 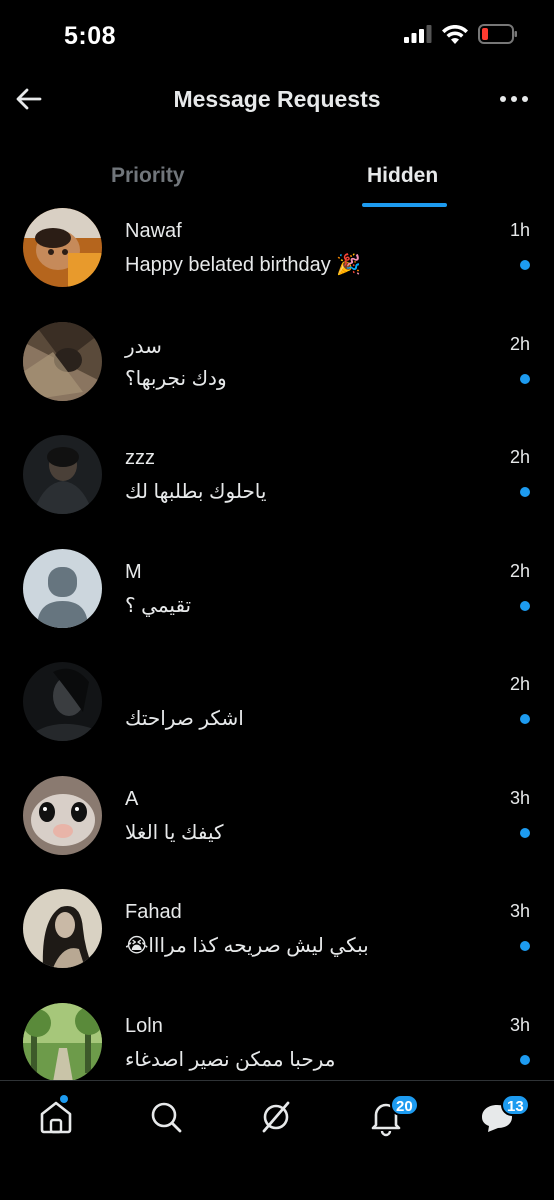 I want to click on request-sender-name: A, so click(x=132, y=798).